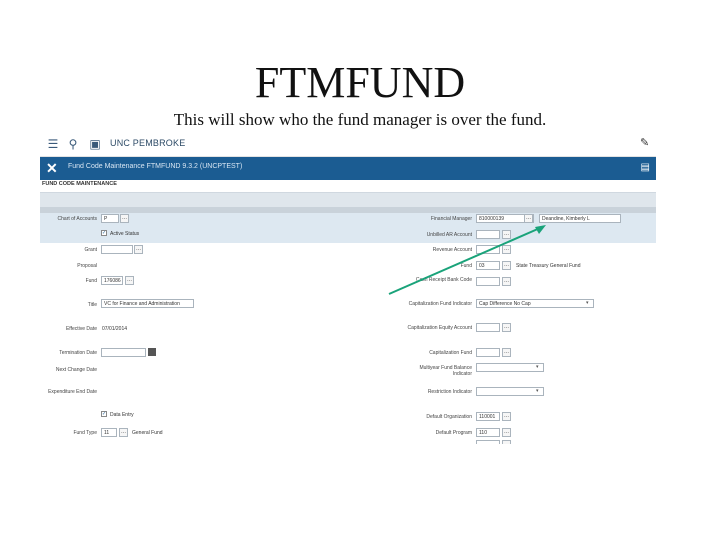 The width and height of the screenshot is (720, 540). Describe the element at coordinates (360, 82) in the screenshot. I see `slide-title: FTMFUND` at that location.